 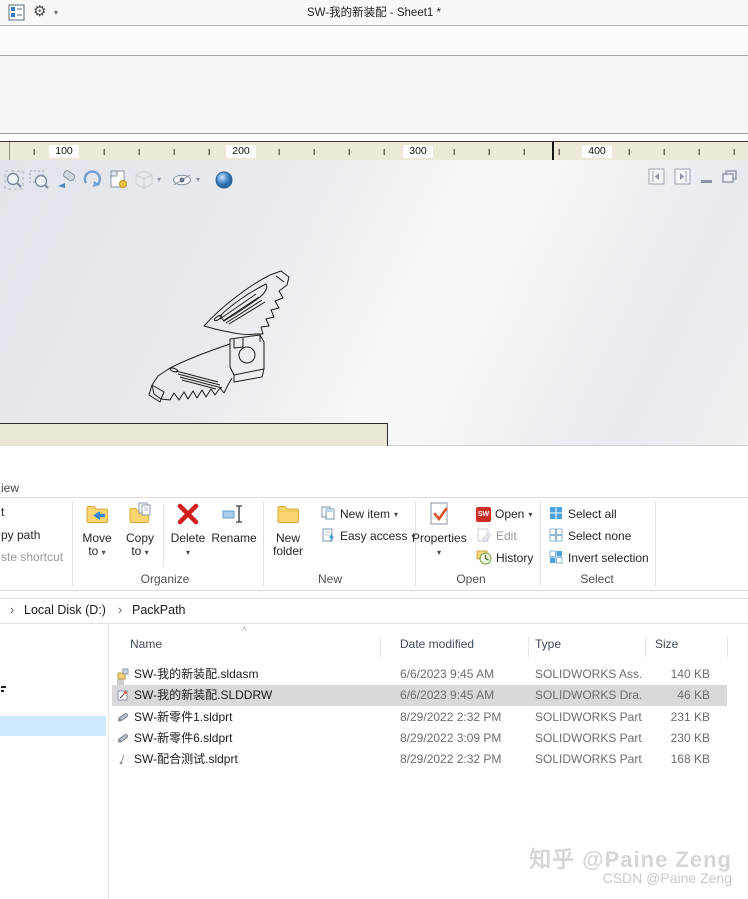 I want to click on file-size: 46 KB, so click(x=693, y=695).